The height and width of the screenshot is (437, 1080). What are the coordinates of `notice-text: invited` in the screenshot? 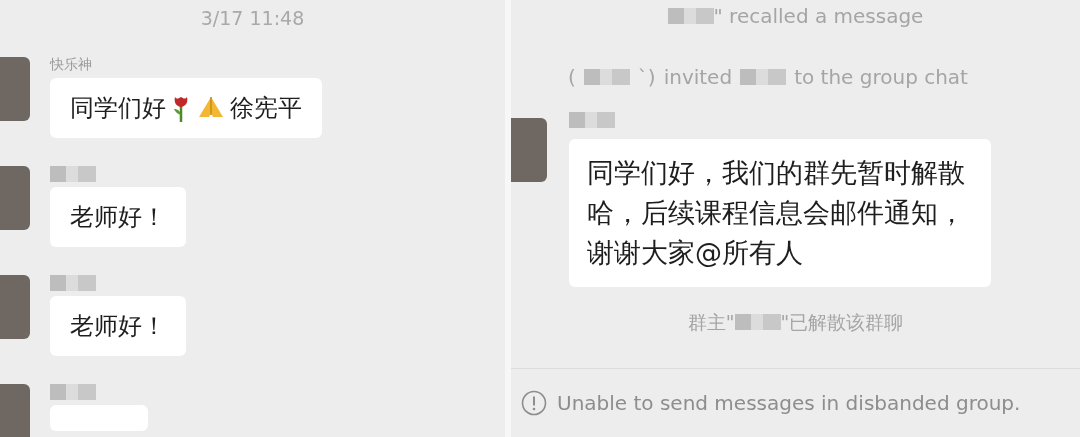 It's located at (698, 77).